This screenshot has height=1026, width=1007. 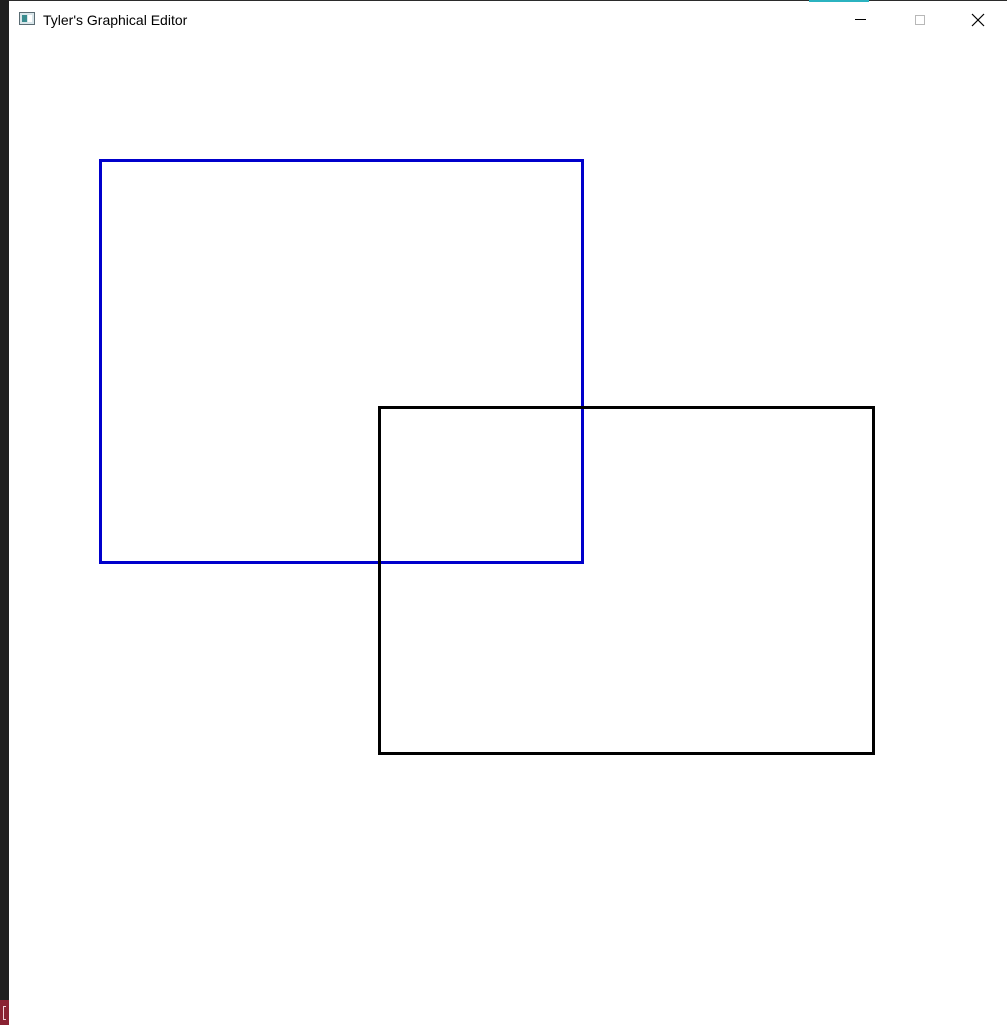 I want to click on taskbar-item-icon, so click(x=4, y=1013).